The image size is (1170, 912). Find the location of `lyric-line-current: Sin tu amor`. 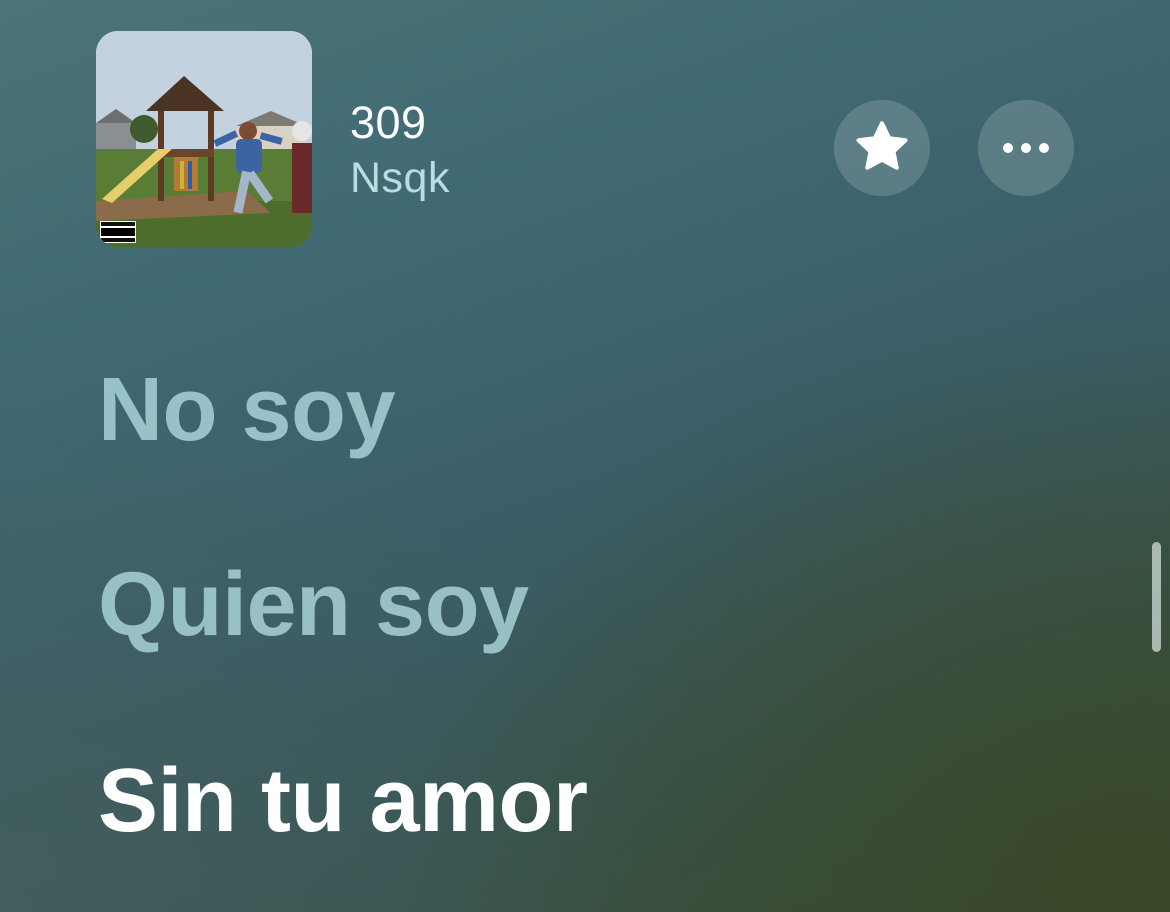

lyric-line-current: Sin tu amor is located at coordinates (343, 801).